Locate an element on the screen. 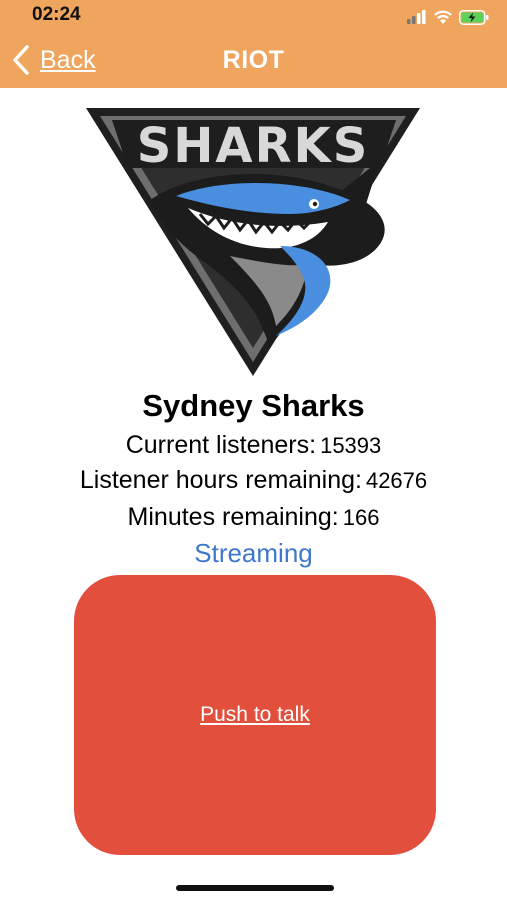  current-listeners-label: Current listeners: is located at coordinates (221, 445).